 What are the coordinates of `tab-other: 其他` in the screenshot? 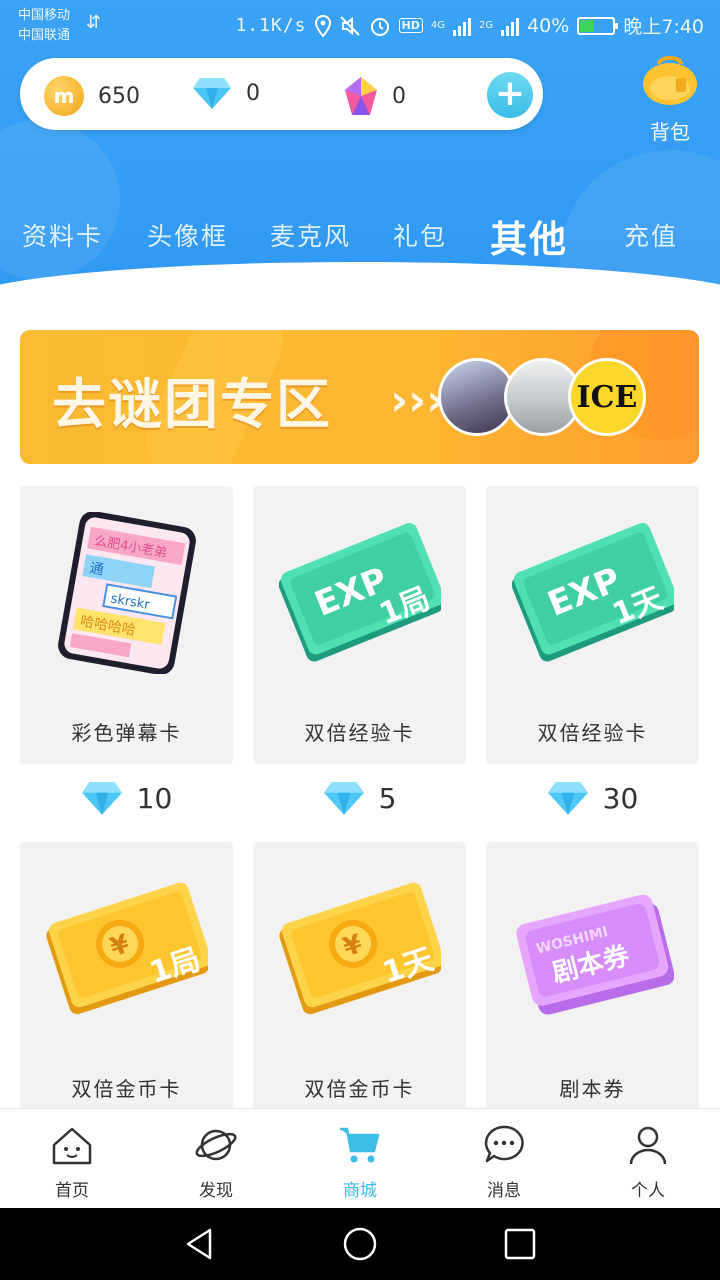 It's located at (529, 236).